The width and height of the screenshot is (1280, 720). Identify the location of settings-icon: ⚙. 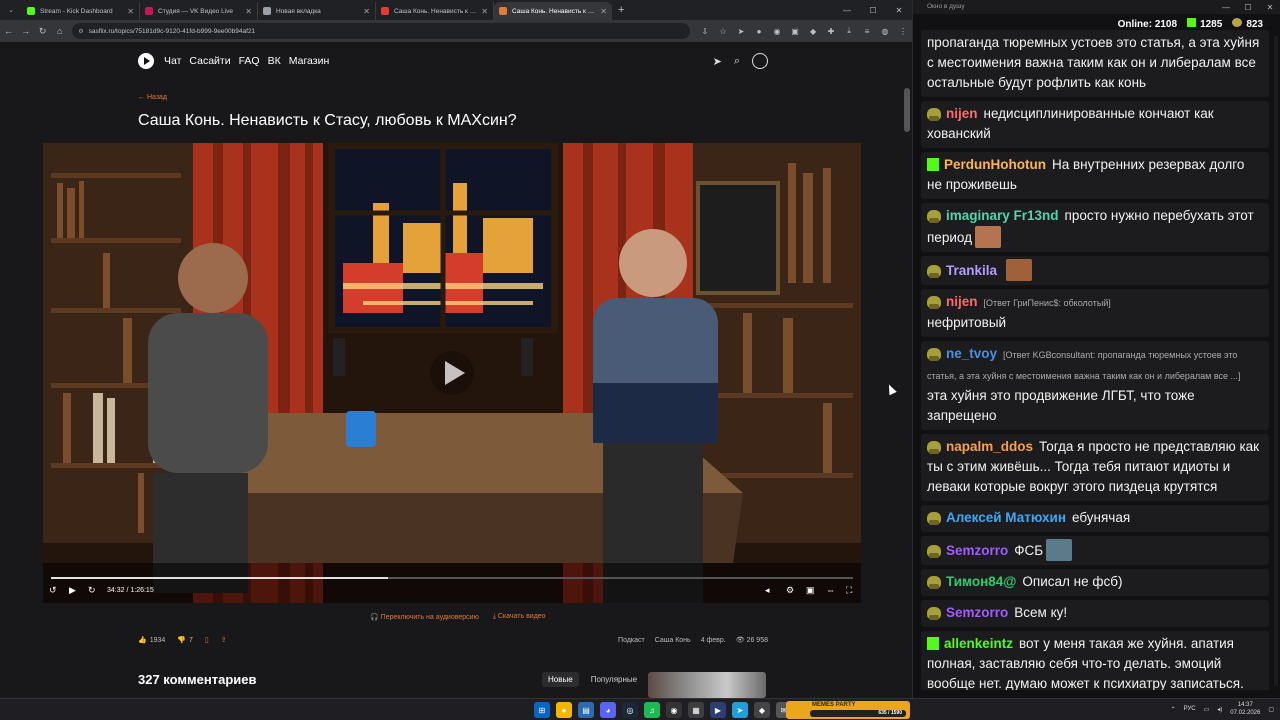
(790, 590).